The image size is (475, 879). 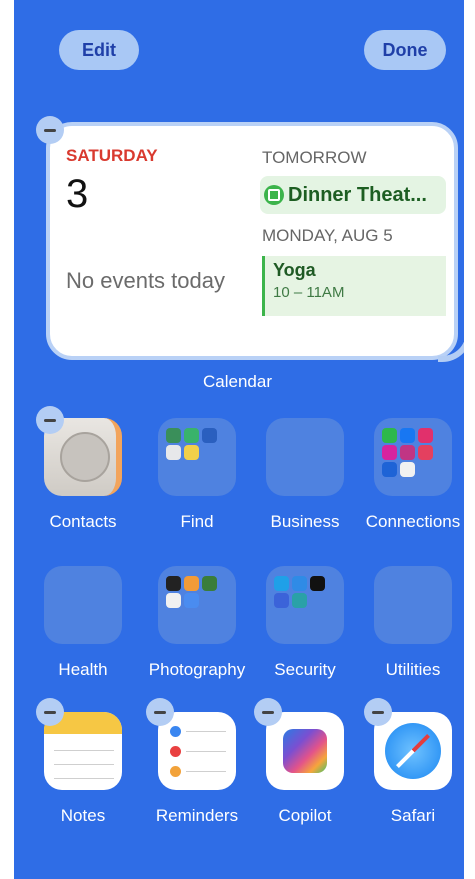 I want to click on app-label: Contacts, so click(x=83, y=521).